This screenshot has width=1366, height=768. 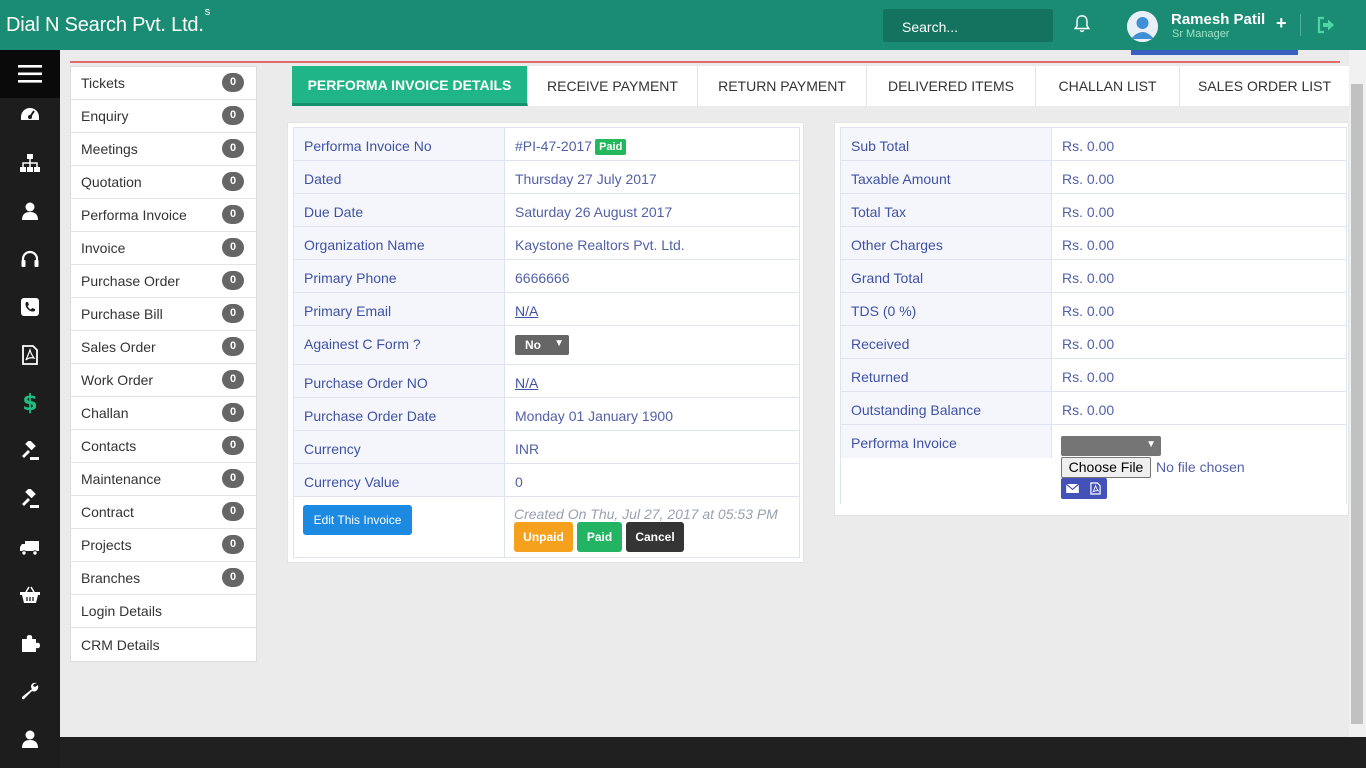 What do you see at coordinates (1072, 488) in the screenshot?
I see `email-icon` at bounding box center [1072, 488].